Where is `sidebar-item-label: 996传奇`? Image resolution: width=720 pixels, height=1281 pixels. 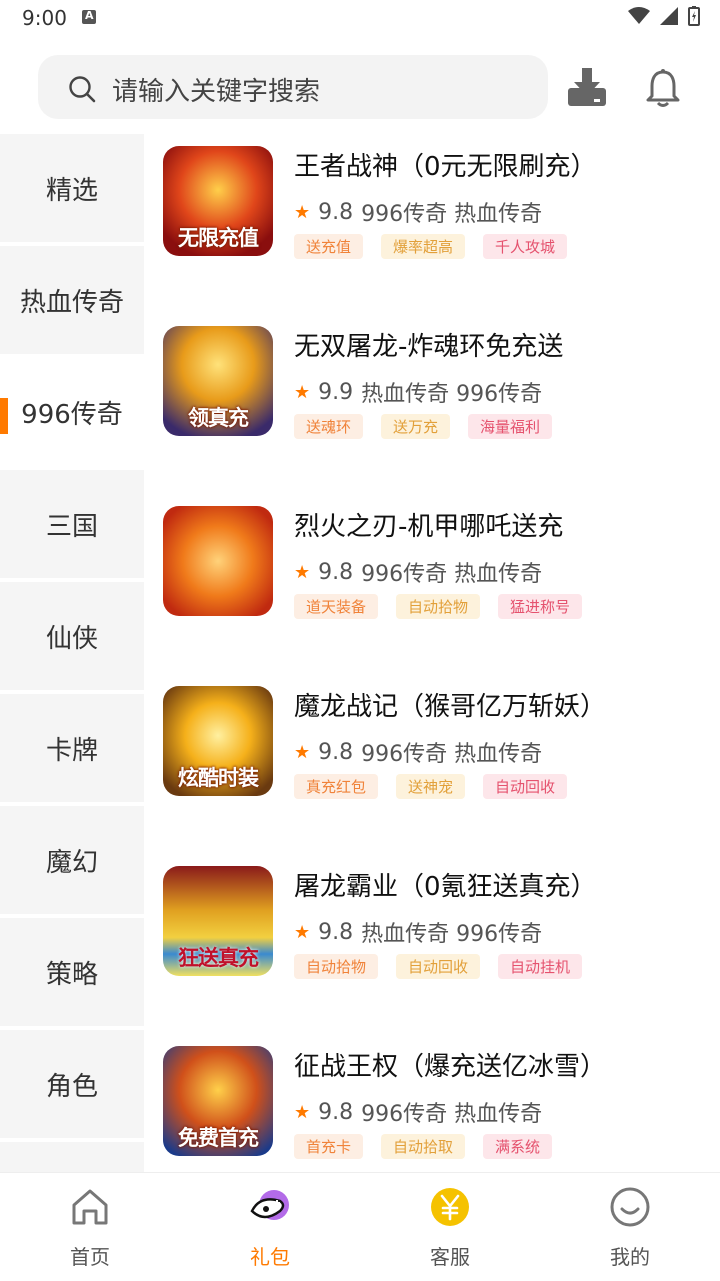
sidebar-item-label: 996传奇 is located at coordinates (72, 414).